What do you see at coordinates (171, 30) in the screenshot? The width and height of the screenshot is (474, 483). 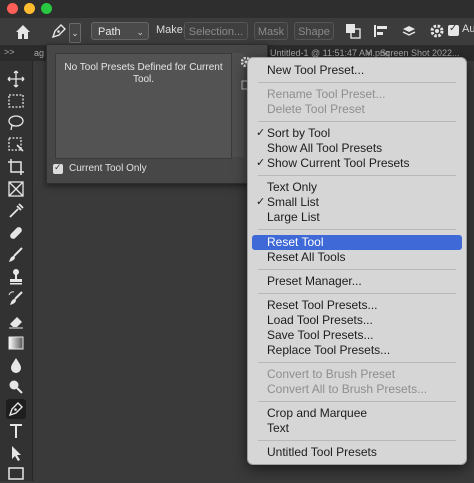 I see `make-label: Make:` at bounding box center [171, 30].